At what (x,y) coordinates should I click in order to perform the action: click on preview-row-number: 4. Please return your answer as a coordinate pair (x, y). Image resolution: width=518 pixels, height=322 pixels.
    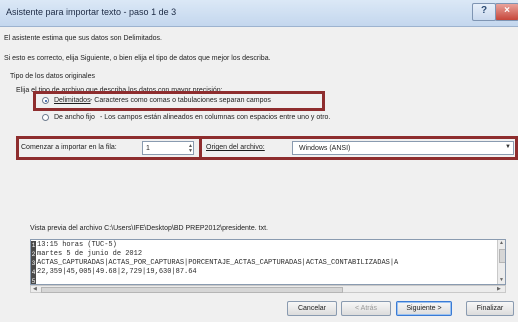
    Looking at the image, I should click on (33, 272).